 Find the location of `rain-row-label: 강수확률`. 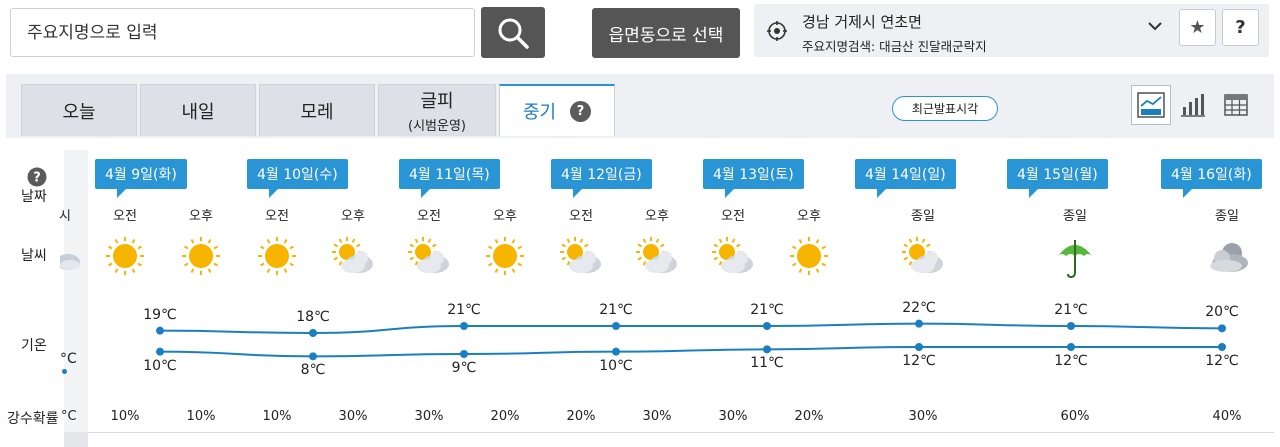

rain-row-label: 강수확률 is located at coordinates (33, 419).